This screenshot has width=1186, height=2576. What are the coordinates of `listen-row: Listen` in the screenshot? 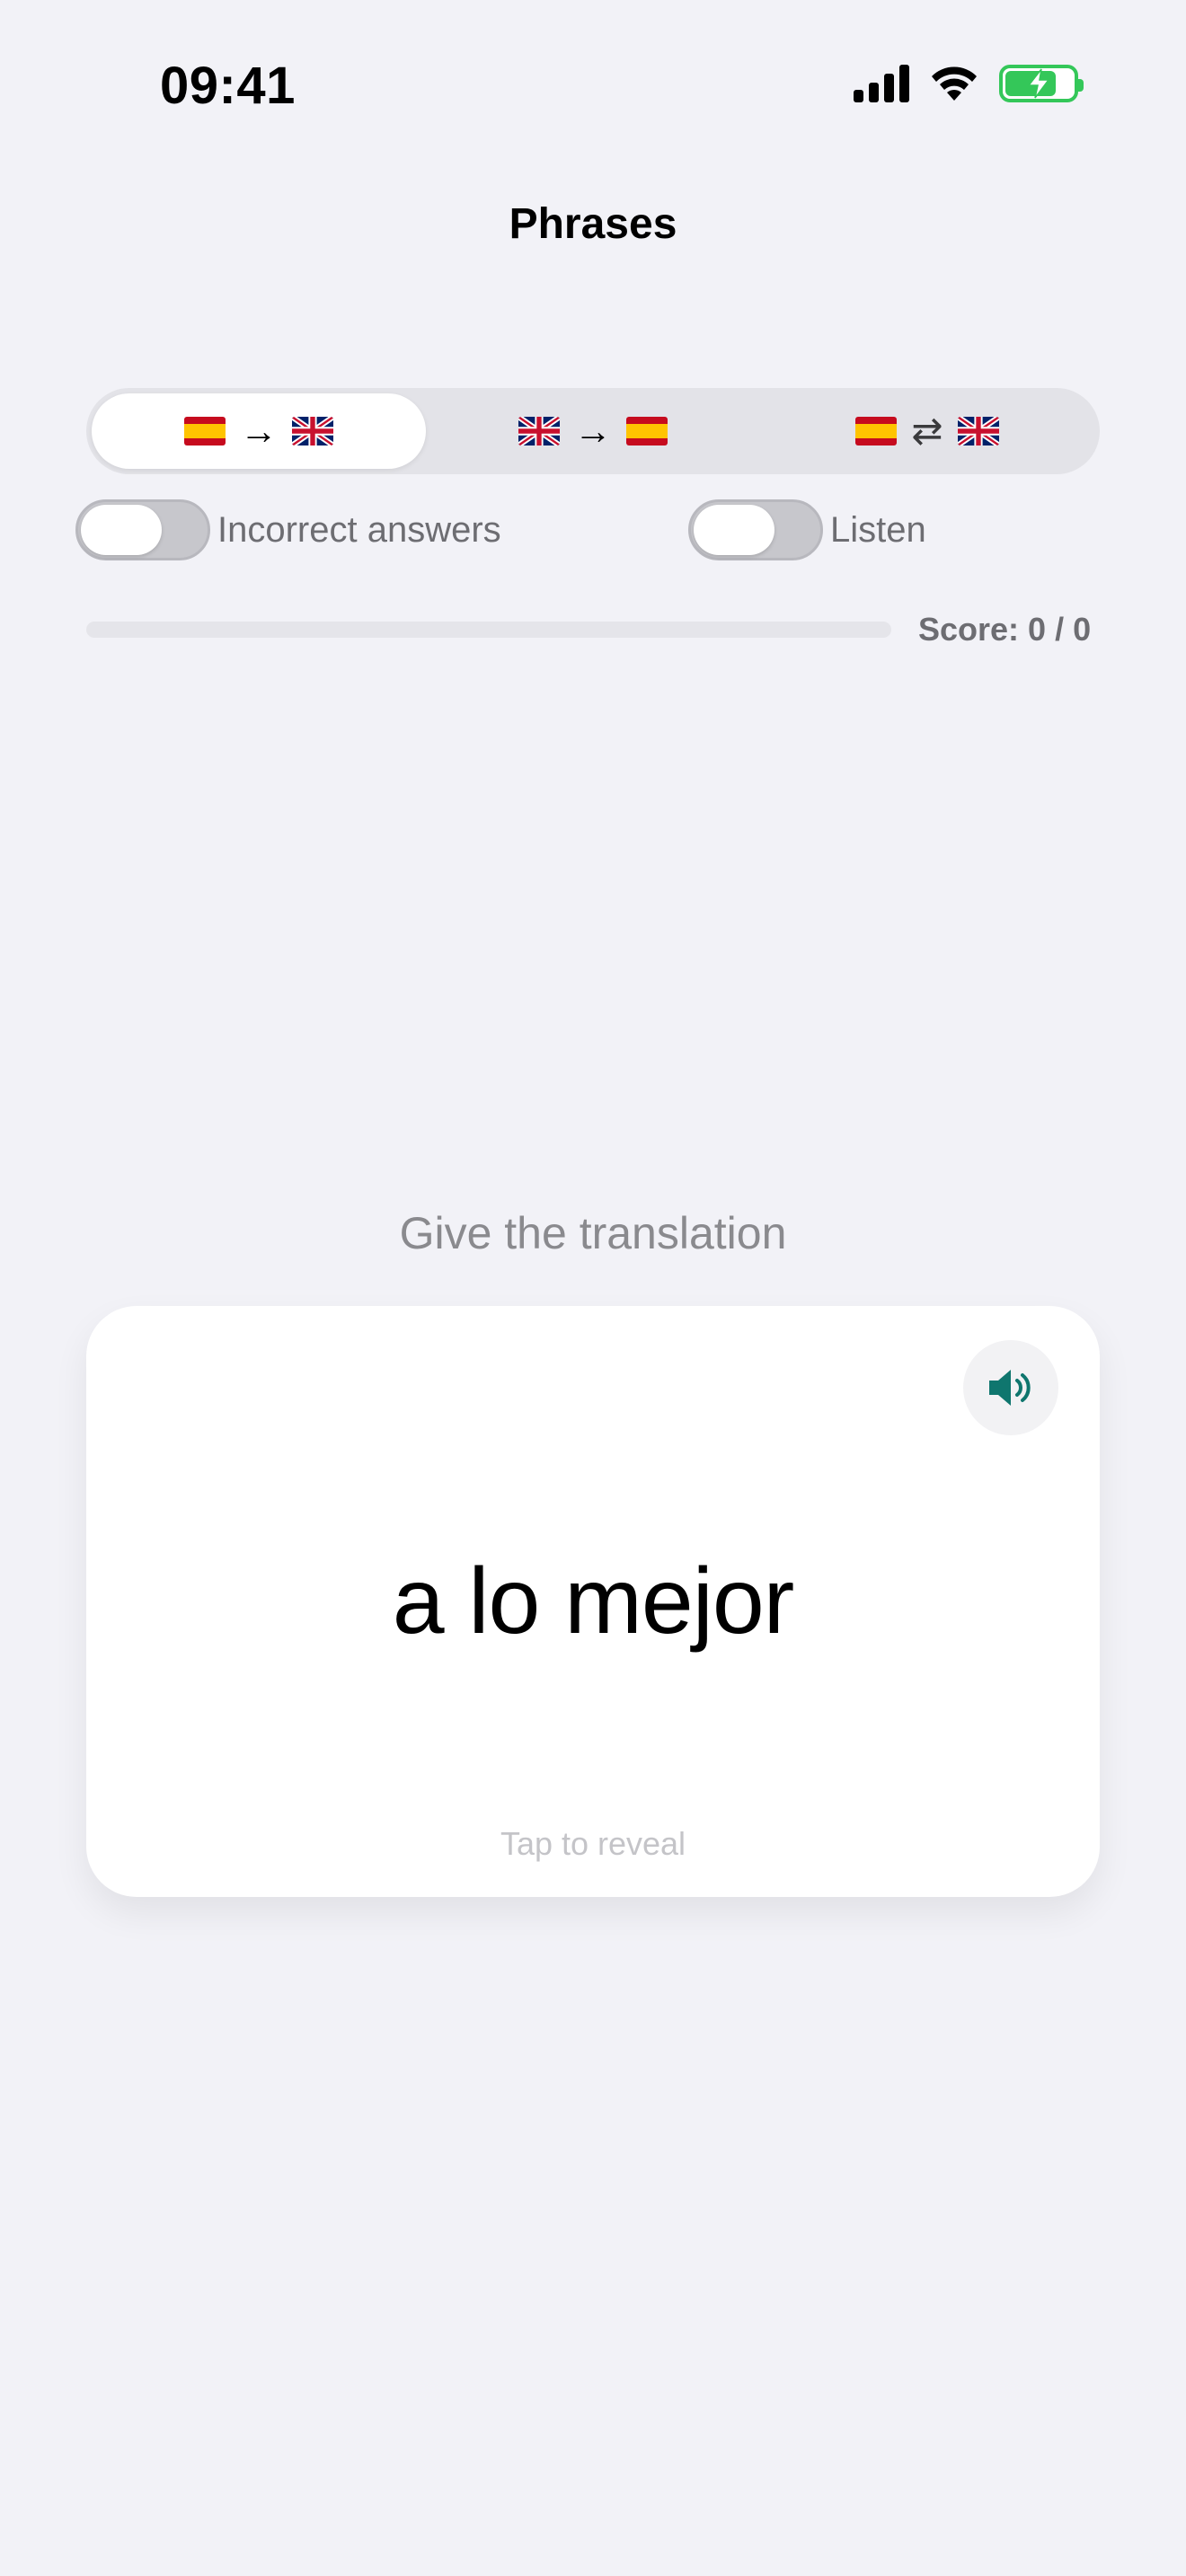 It's located at (807, 529).